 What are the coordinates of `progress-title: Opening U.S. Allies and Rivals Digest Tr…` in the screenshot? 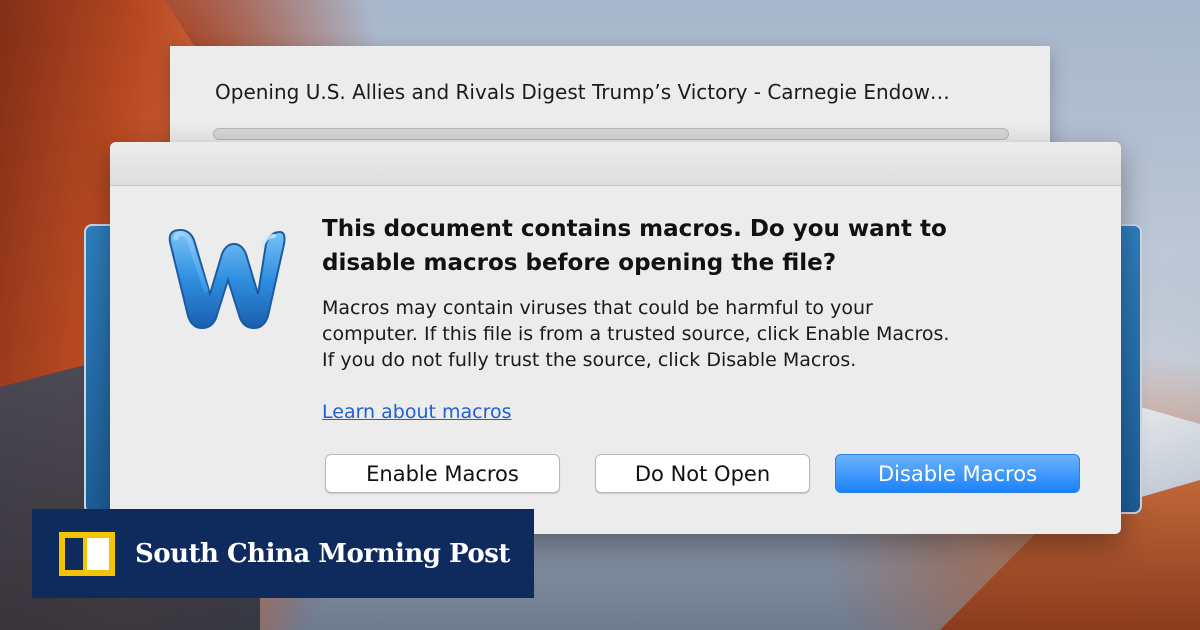 It's located at (582, 92).